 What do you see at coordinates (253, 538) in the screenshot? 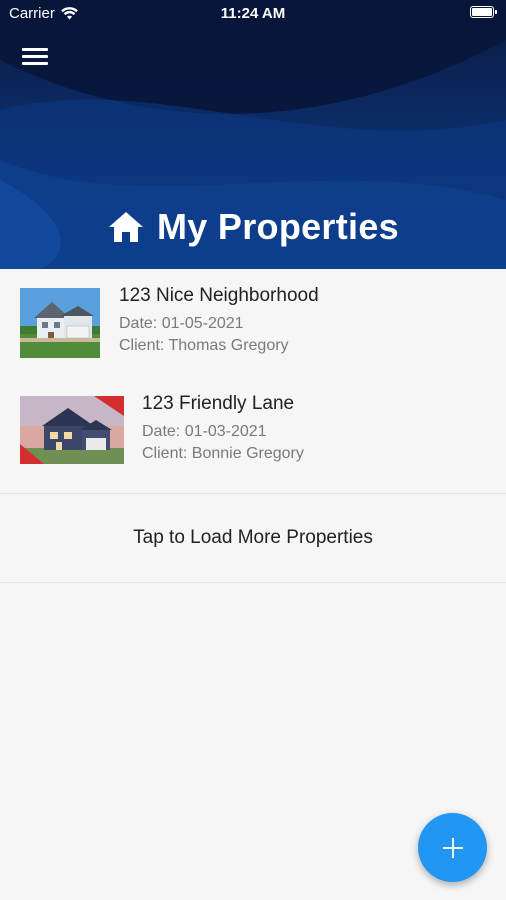
I see `load-more-button: Tap to Load More Properties` at bounding box center [253, 538].